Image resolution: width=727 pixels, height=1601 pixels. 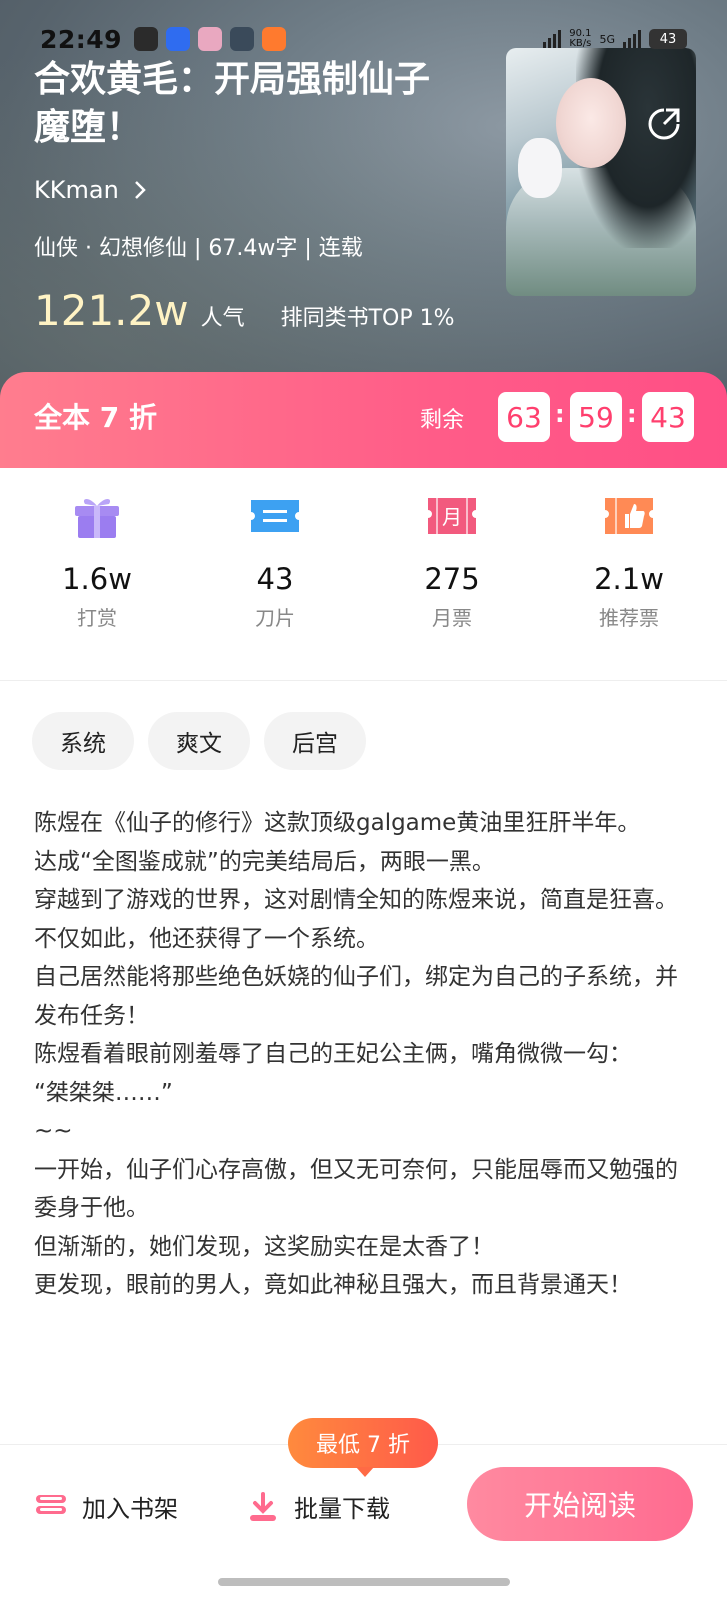 I want to click on rank-label: 排同类书TOP 1%, so click(x=367, y=318).